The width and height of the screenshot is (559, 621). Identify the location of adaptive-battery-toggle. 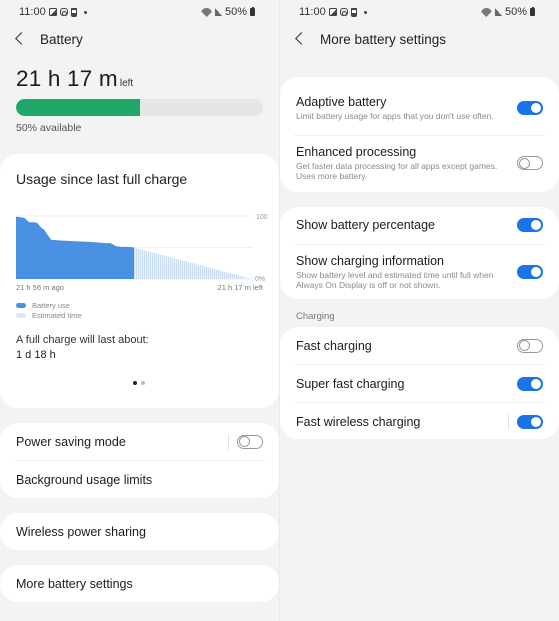
(530, 108).